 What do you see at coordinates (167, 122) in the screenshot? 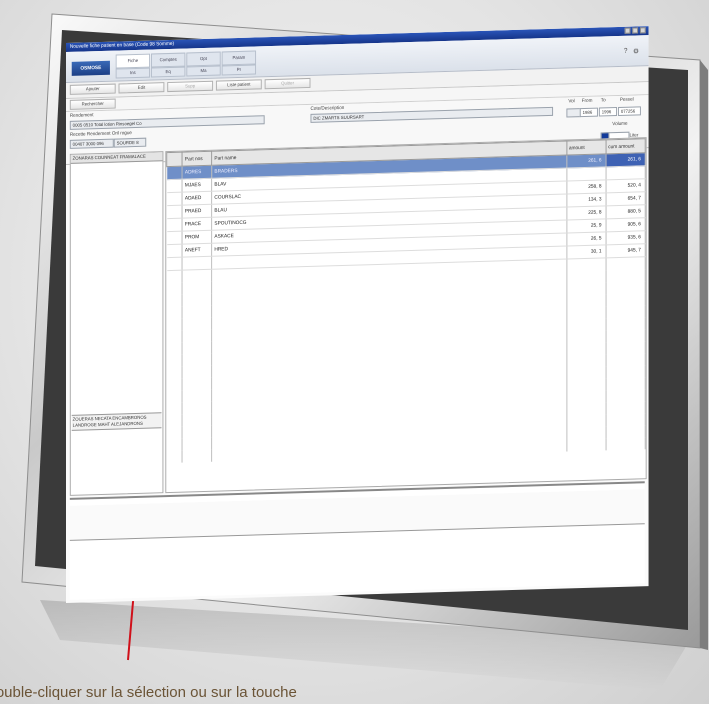
I see `rendement-field: 0005 0510 Total lotion Rinsoegel Co` at bounding box center [167, 122].